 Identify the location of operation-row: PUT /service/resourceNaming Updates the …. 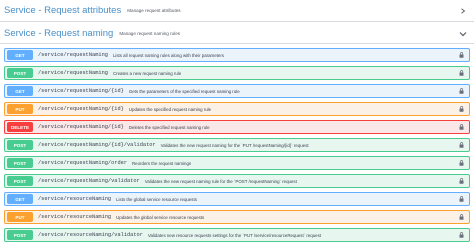
(237, 217).